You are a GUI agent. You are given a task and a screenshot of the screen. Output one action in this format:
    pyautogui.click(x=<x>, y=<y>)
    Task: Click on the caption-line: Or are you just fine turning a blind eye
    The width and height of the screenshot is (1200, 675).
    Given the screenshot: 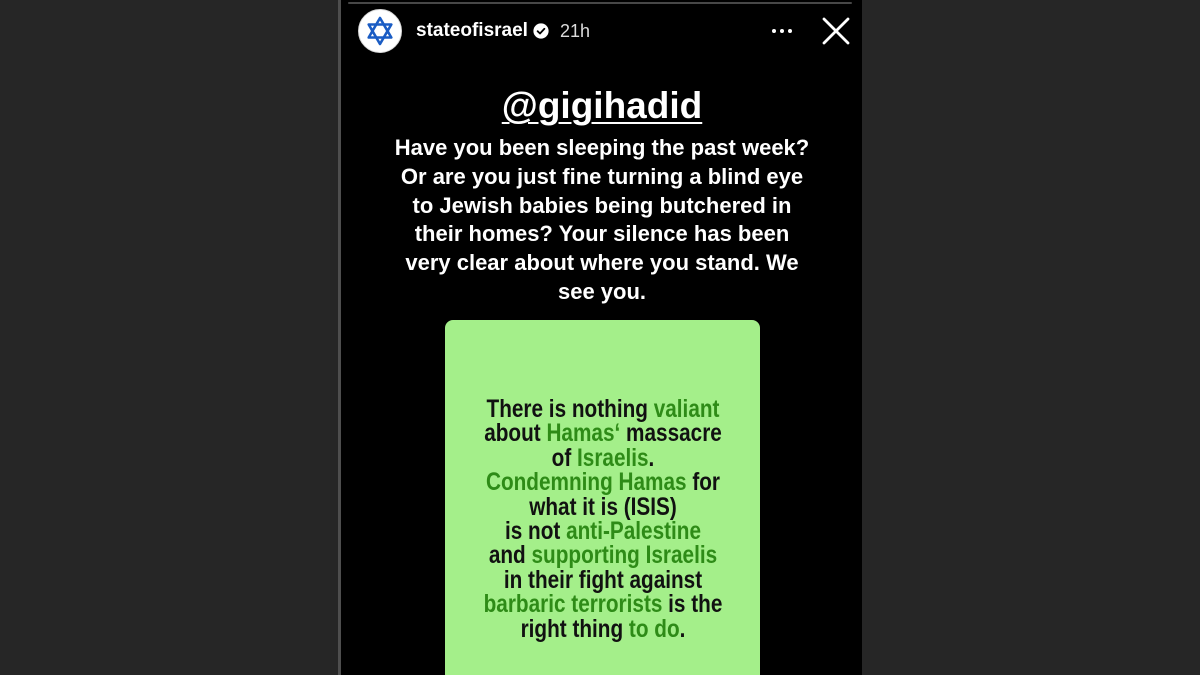 What is the action you would take?
    pyautogui.click(x=602, y=176)
    